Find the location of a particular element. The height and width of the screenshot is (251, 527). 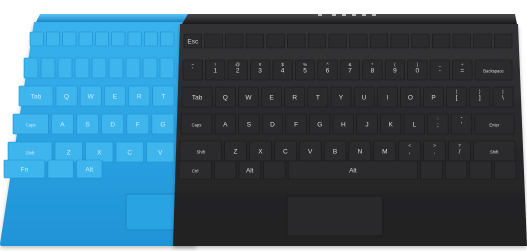

key-label: J is located at coordinates (366, 125).